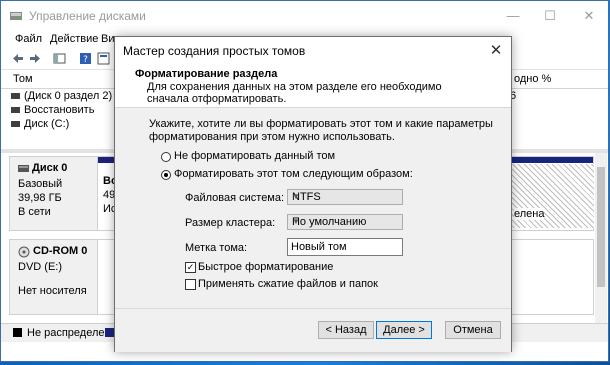 The height and width of the screenshot is (365, 610). Describe the element at coordinates (304, 16) in the screenshot. I see `window-titlebar: Управление дисками — ☐ ✕` at that location.